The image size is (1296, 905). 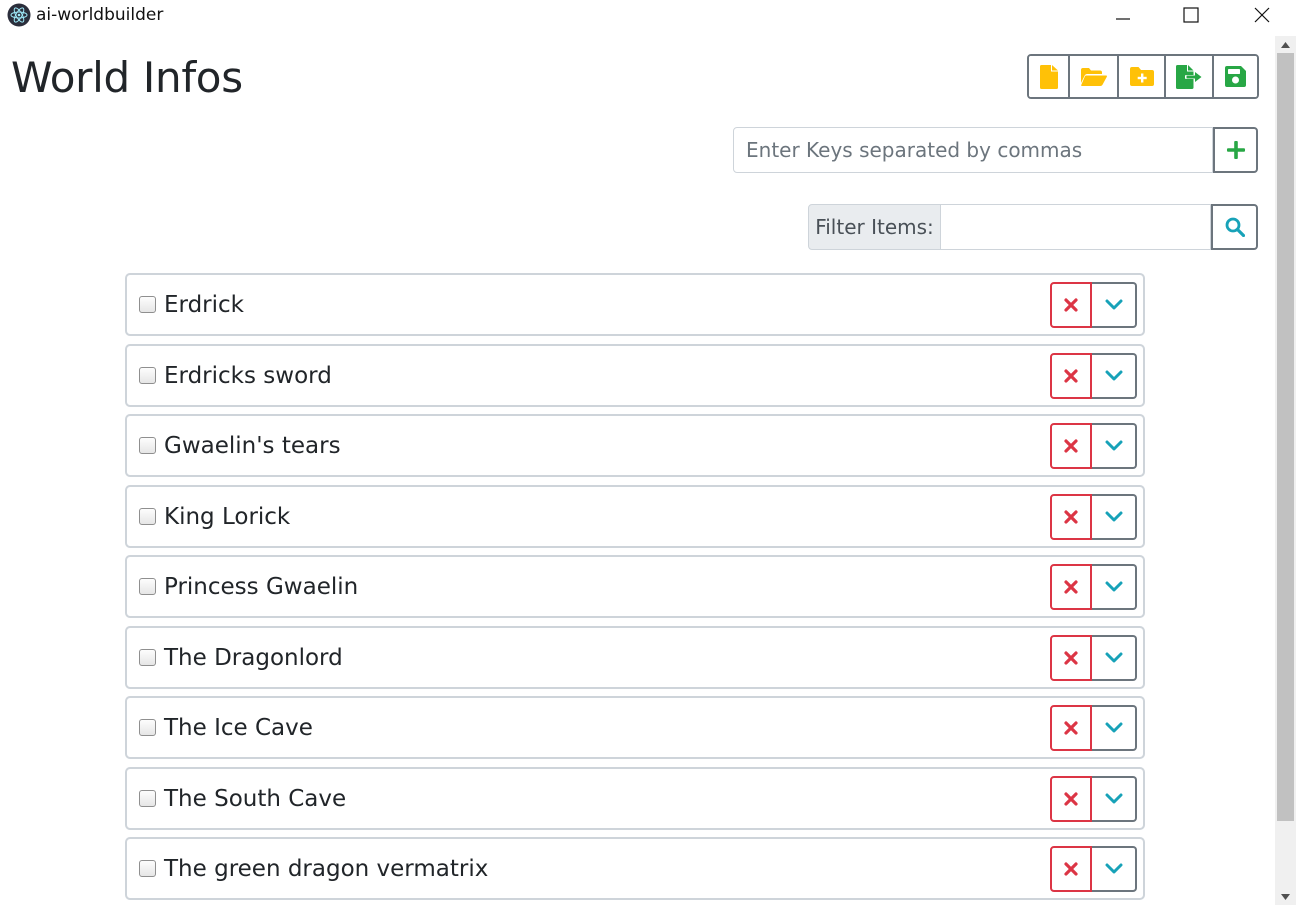 I want to click on window-titlebar: ai-worldbuilder, so click(x=648, y=15).